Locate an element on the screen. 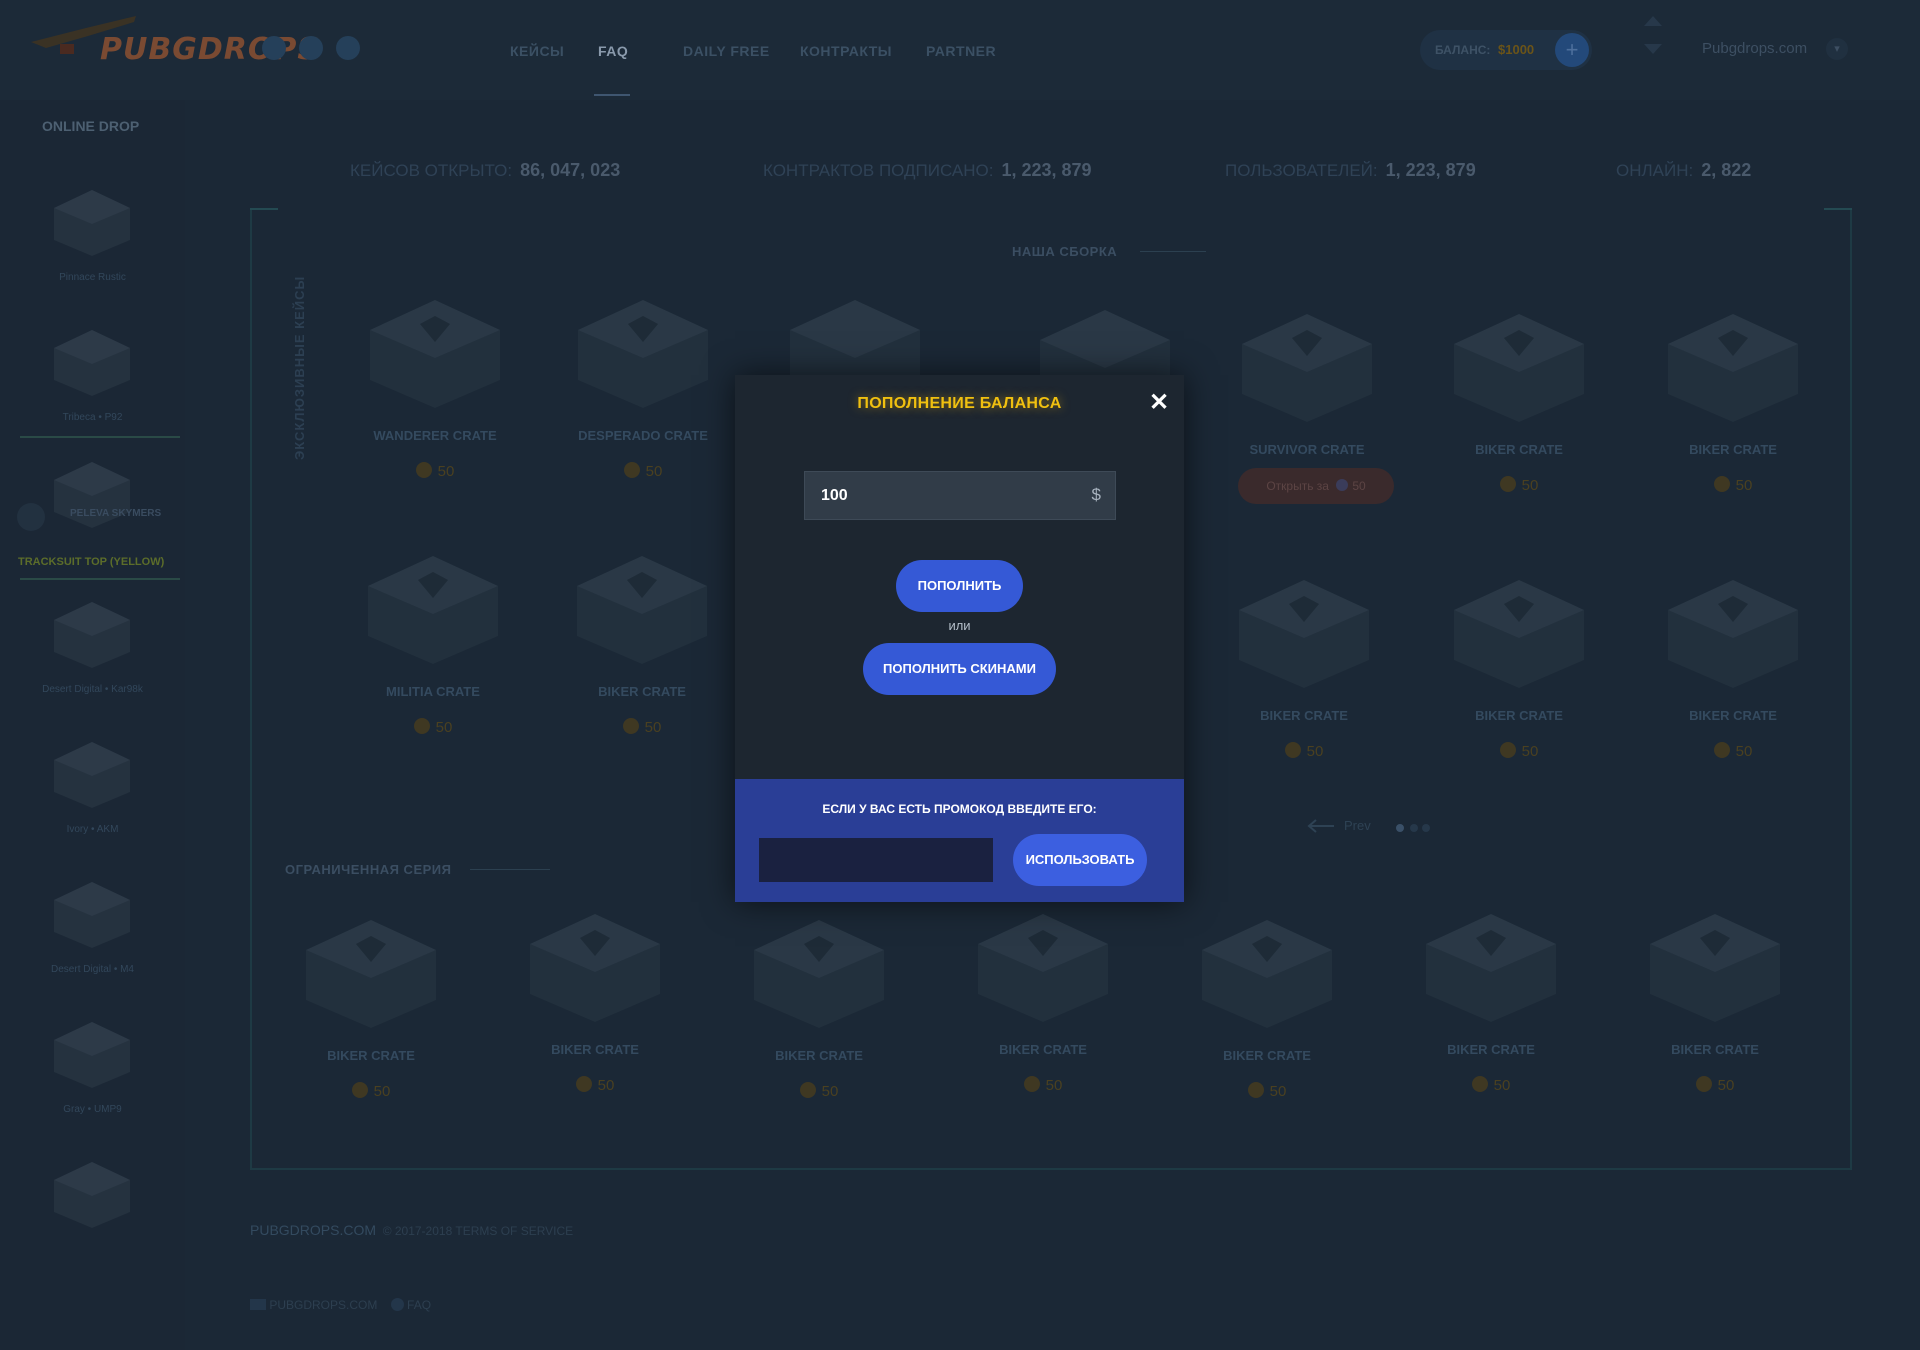  currency-symbol: $ is located at coordinates (1096, 494).